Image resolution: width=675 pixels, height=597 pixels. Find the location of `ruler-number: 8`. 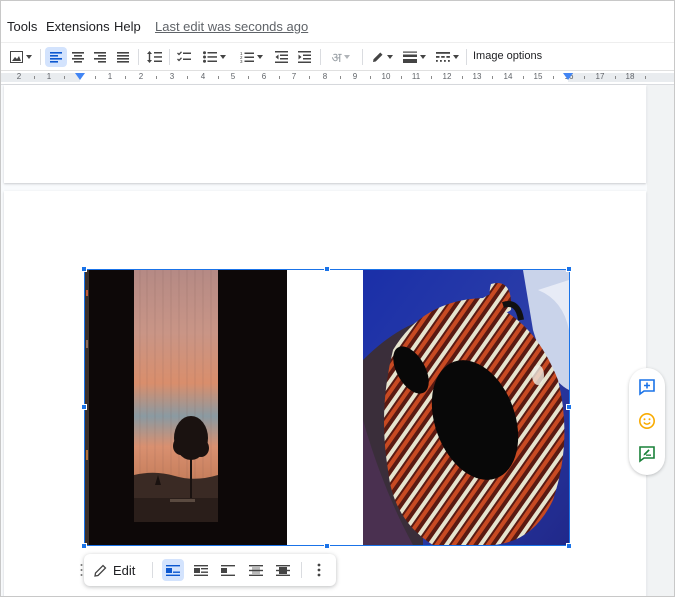

ruler-number: 8 is located at coordinates (325, 76).